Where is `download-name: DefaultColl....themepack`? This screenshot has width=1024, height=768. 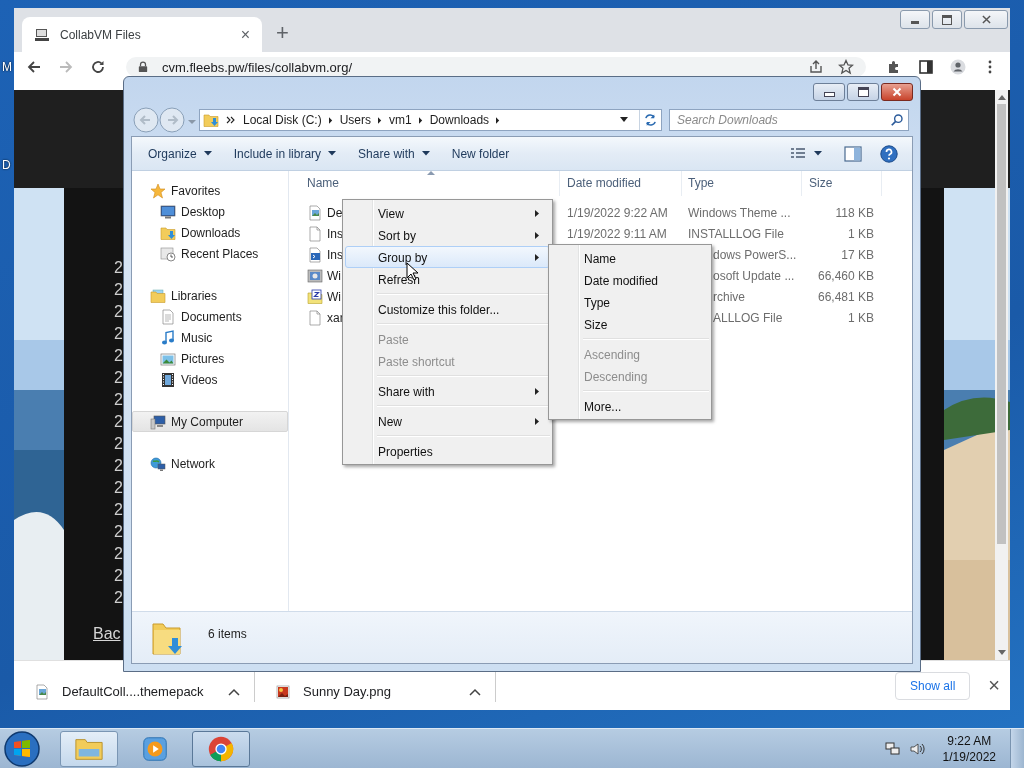 download-name: DefaultColl....themepack is located at coordinates (133, 691).